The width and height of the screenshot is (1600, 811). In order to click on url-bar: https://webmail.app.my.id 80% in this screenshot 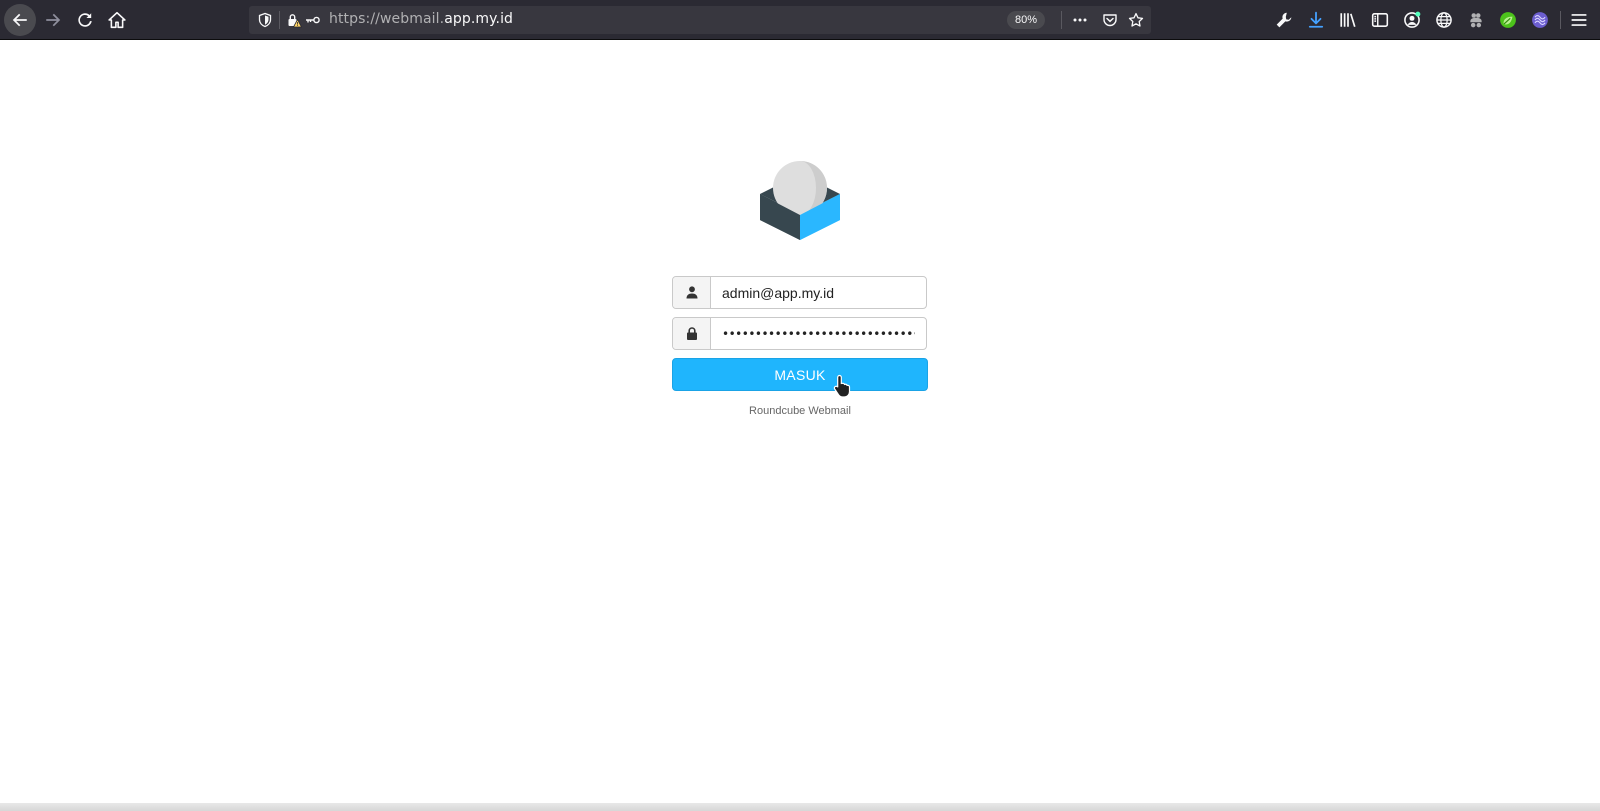, I will do `click(700, 20)`.